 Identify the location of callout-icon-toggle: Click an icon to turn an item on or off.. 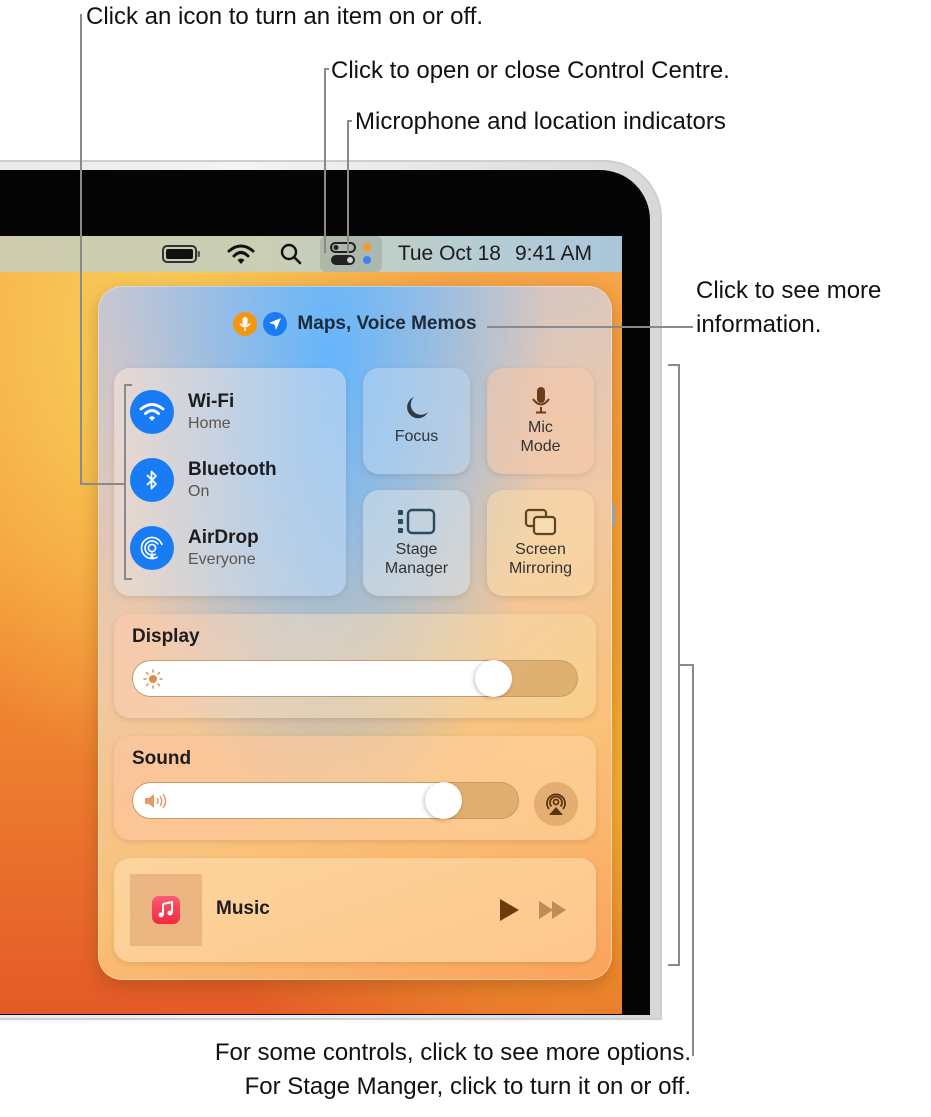
(285, 16).